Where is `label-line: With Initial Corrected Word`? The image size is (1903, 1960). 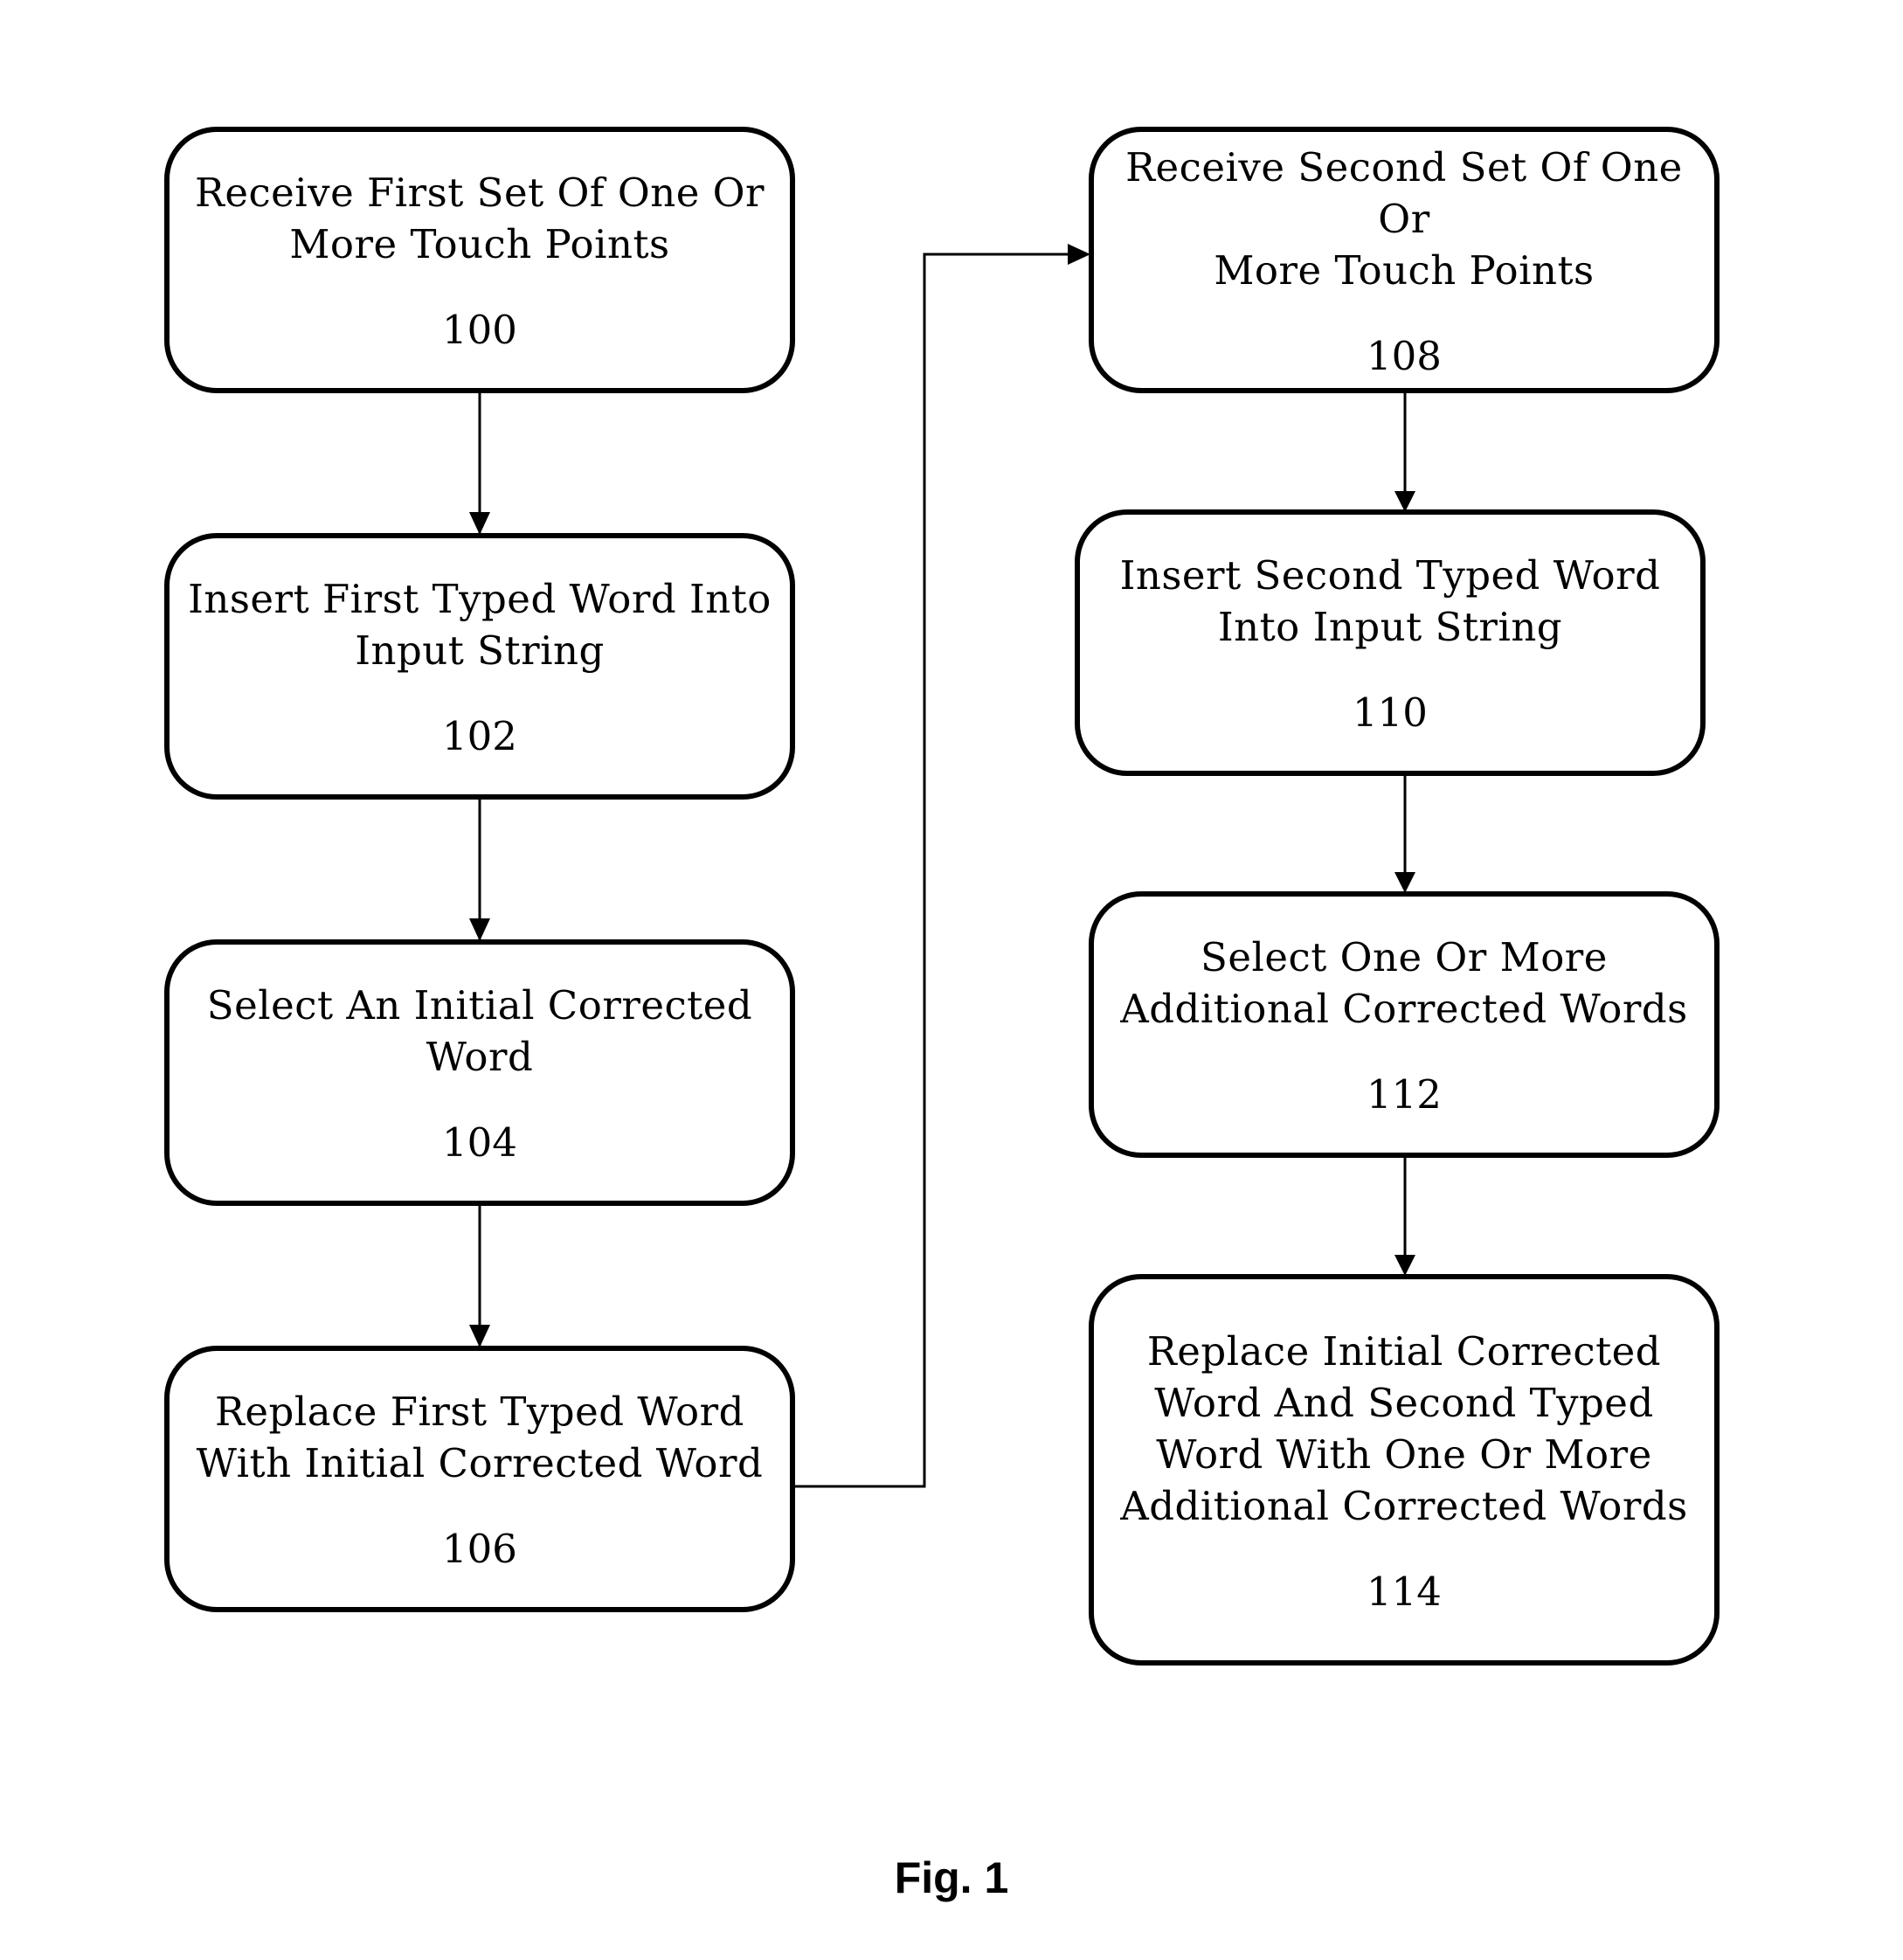 label-line: With Initial Corrected Word is located at coordinates (480, 1463).